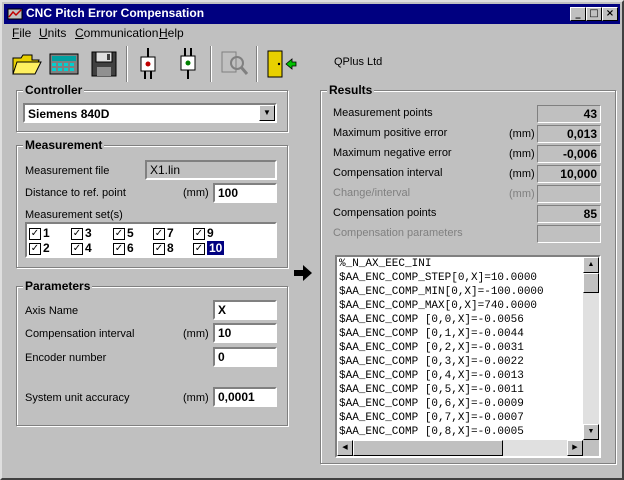 The height and width of the screenshot is (480, 624). I want to click on compensation-interval-unit: (mm), so click(196, 334).